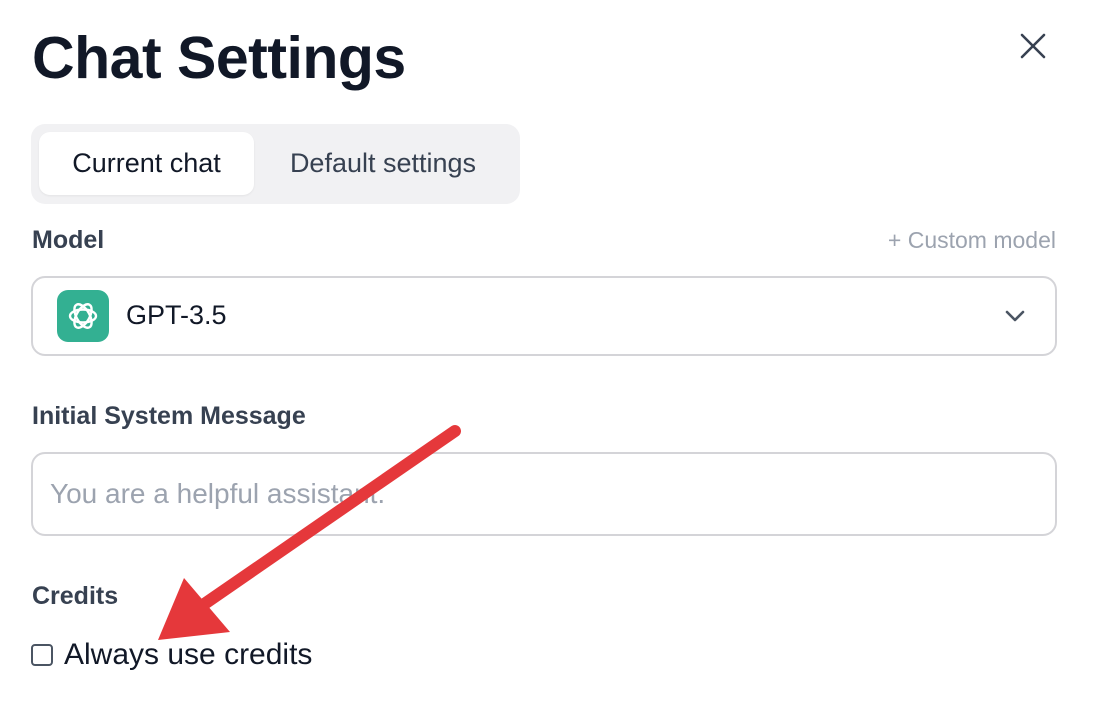  Describe the element at coordinates (544, 316) in the screenshot. I see `model-select: GPT-3.5` at that location.